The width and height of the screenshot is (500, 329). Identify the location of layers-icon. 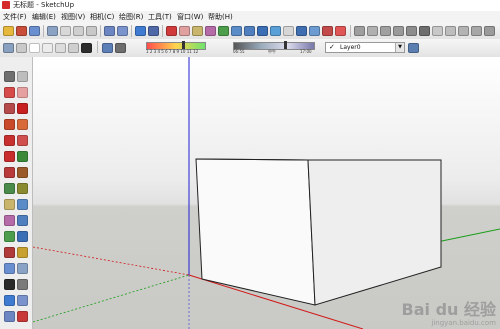
(398, 31).